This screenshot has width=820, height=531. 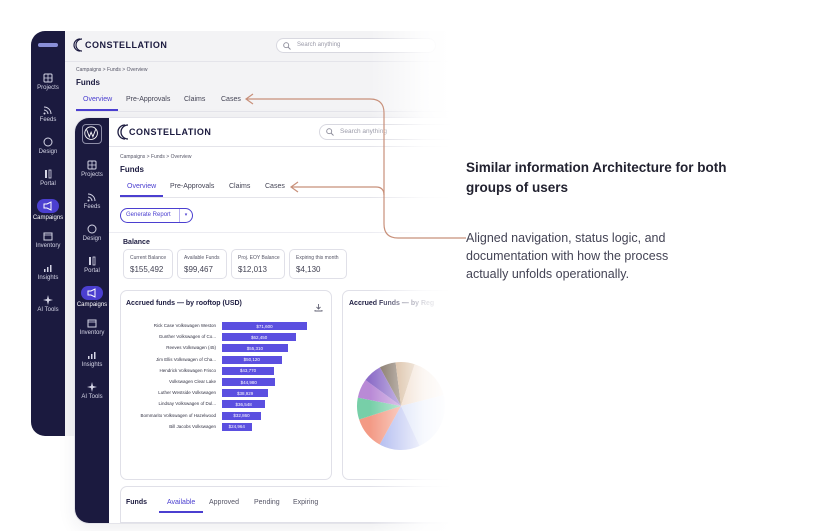 I want to click on connector-line-top, so click(x=356, y=168).